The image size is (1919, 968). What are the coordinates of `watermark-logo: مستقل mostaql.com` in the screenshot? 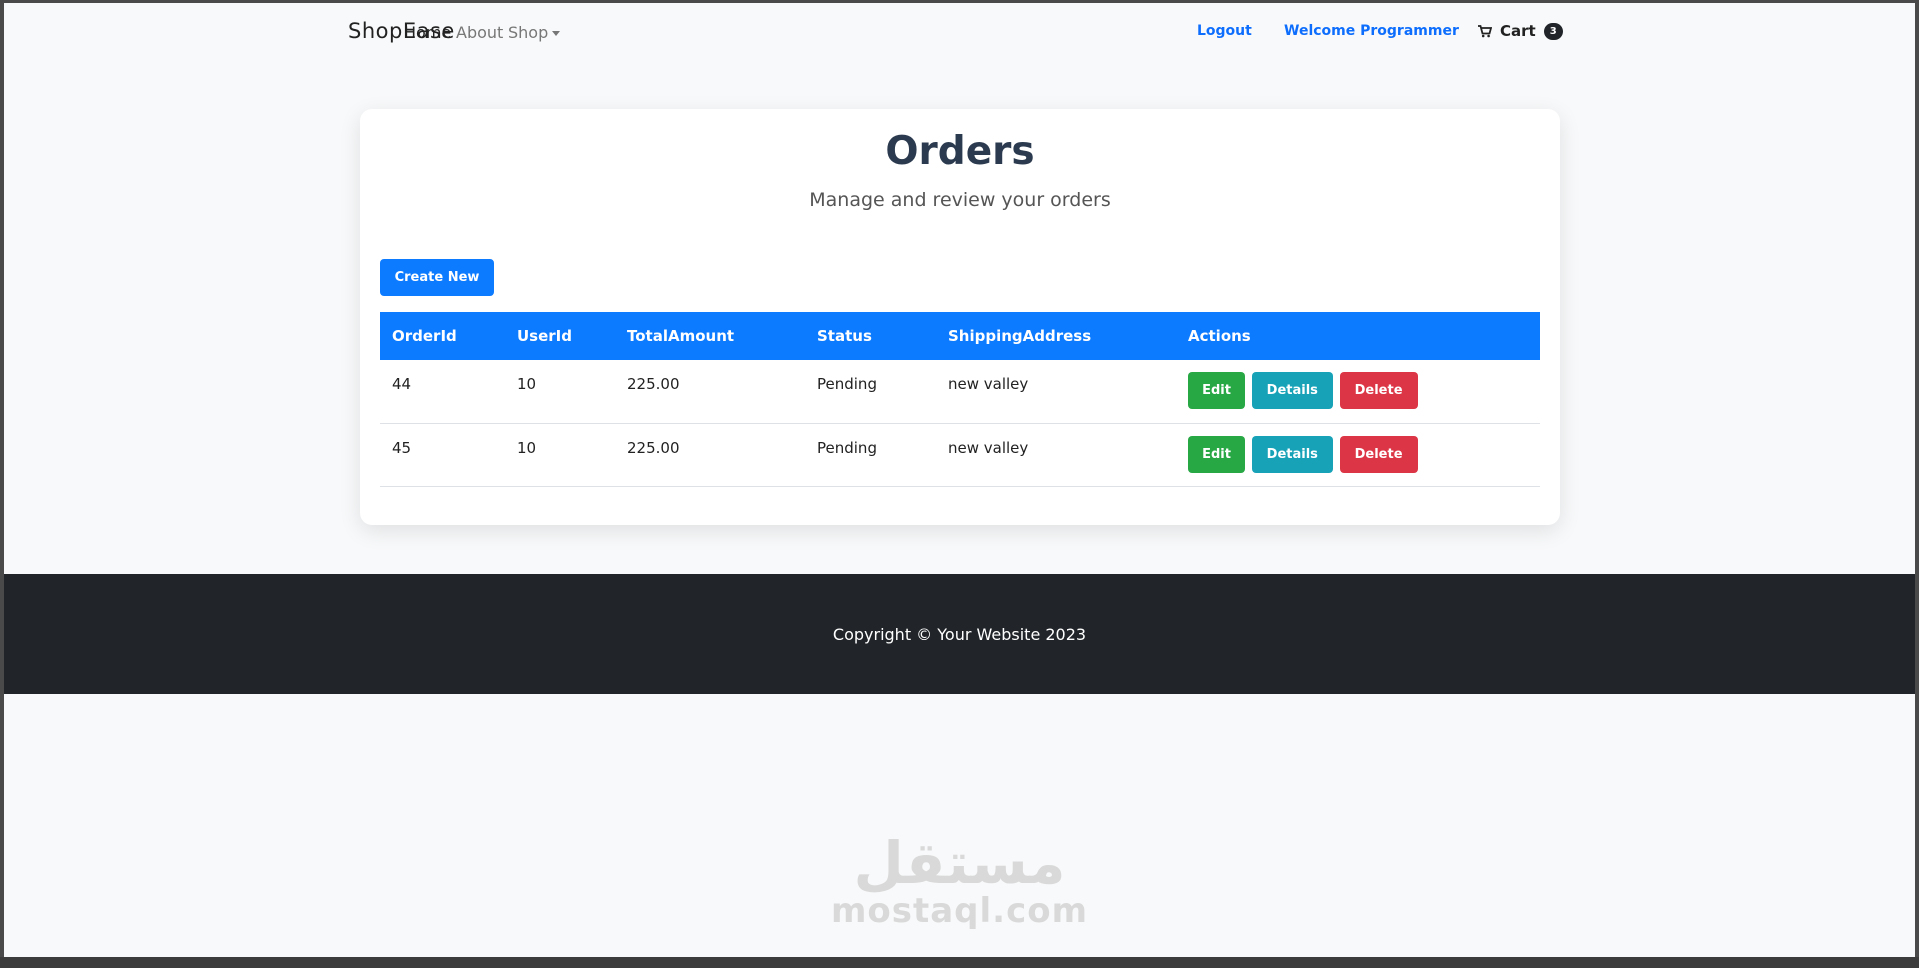 It's located at (959, 881).